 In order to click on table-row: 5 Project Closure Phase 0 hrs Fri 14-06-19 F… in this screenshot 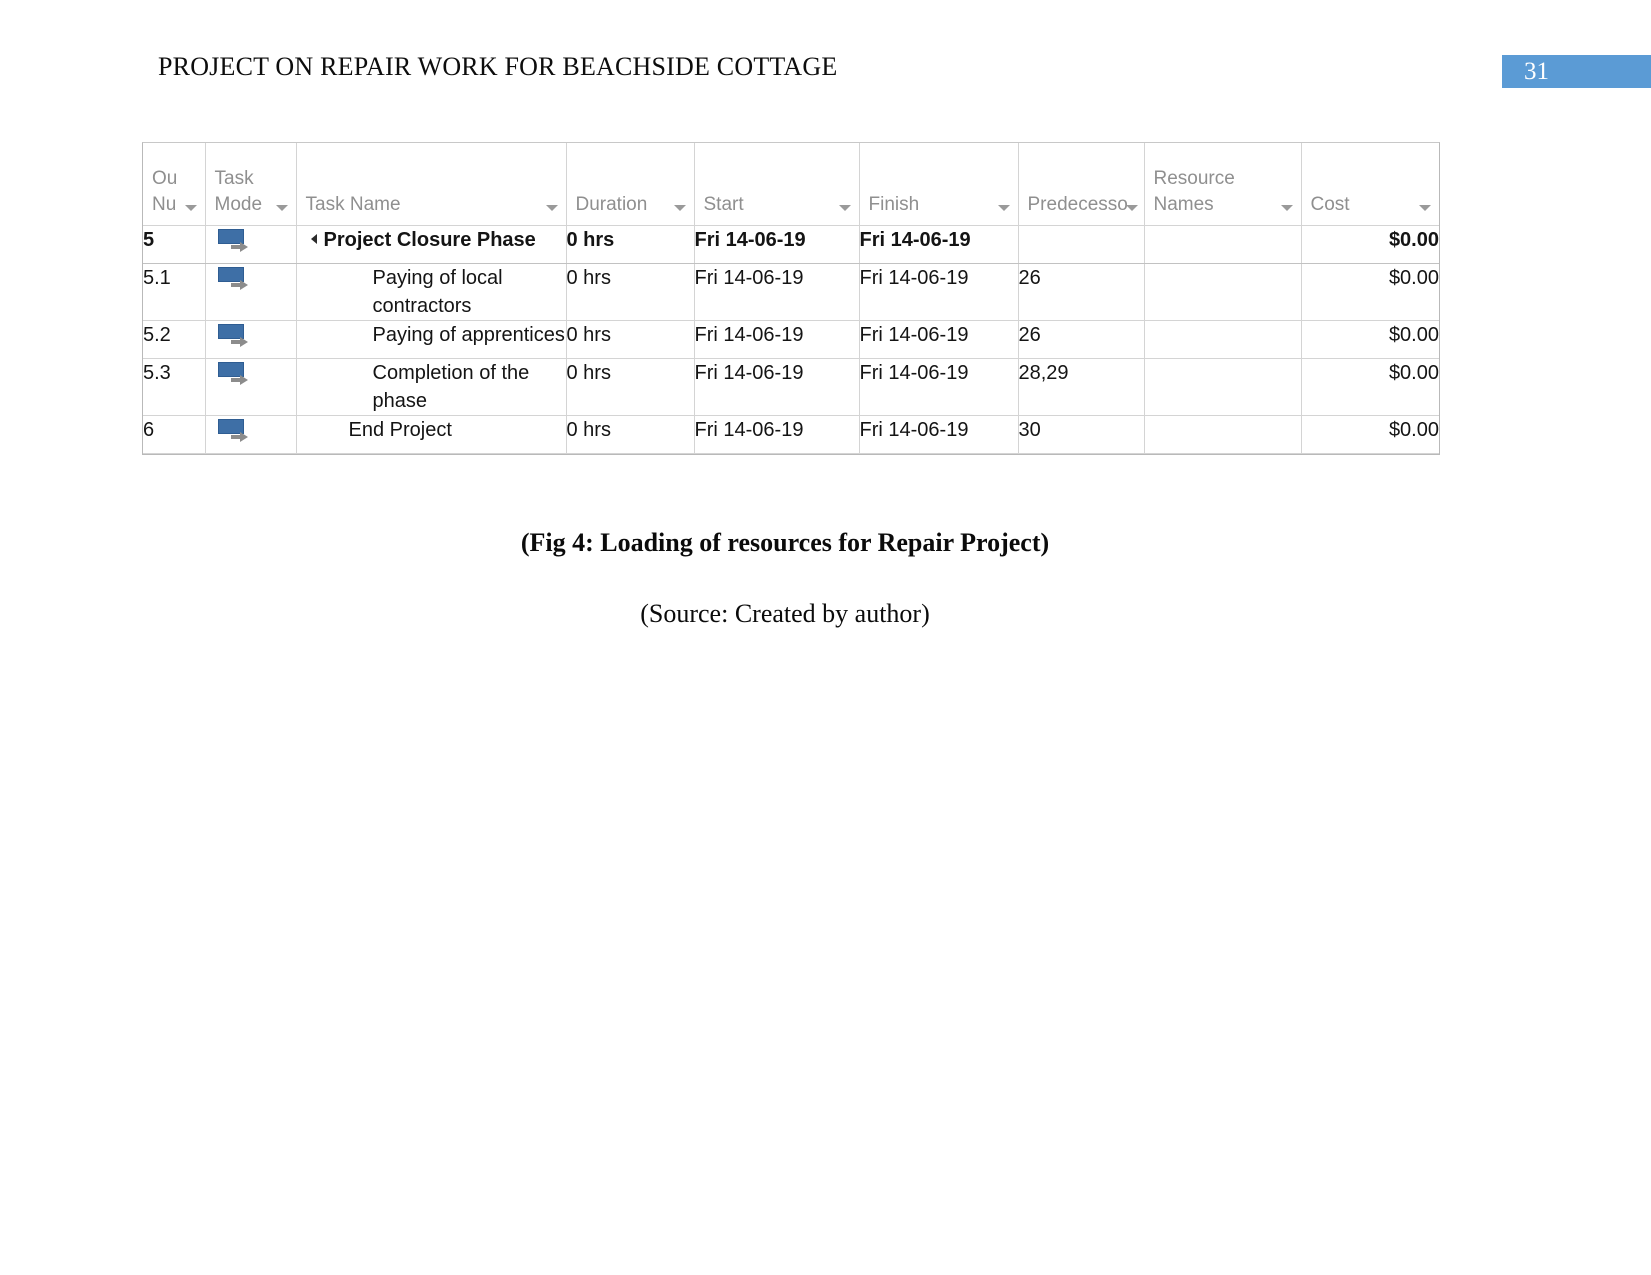, I will do `click(791, 244)`.